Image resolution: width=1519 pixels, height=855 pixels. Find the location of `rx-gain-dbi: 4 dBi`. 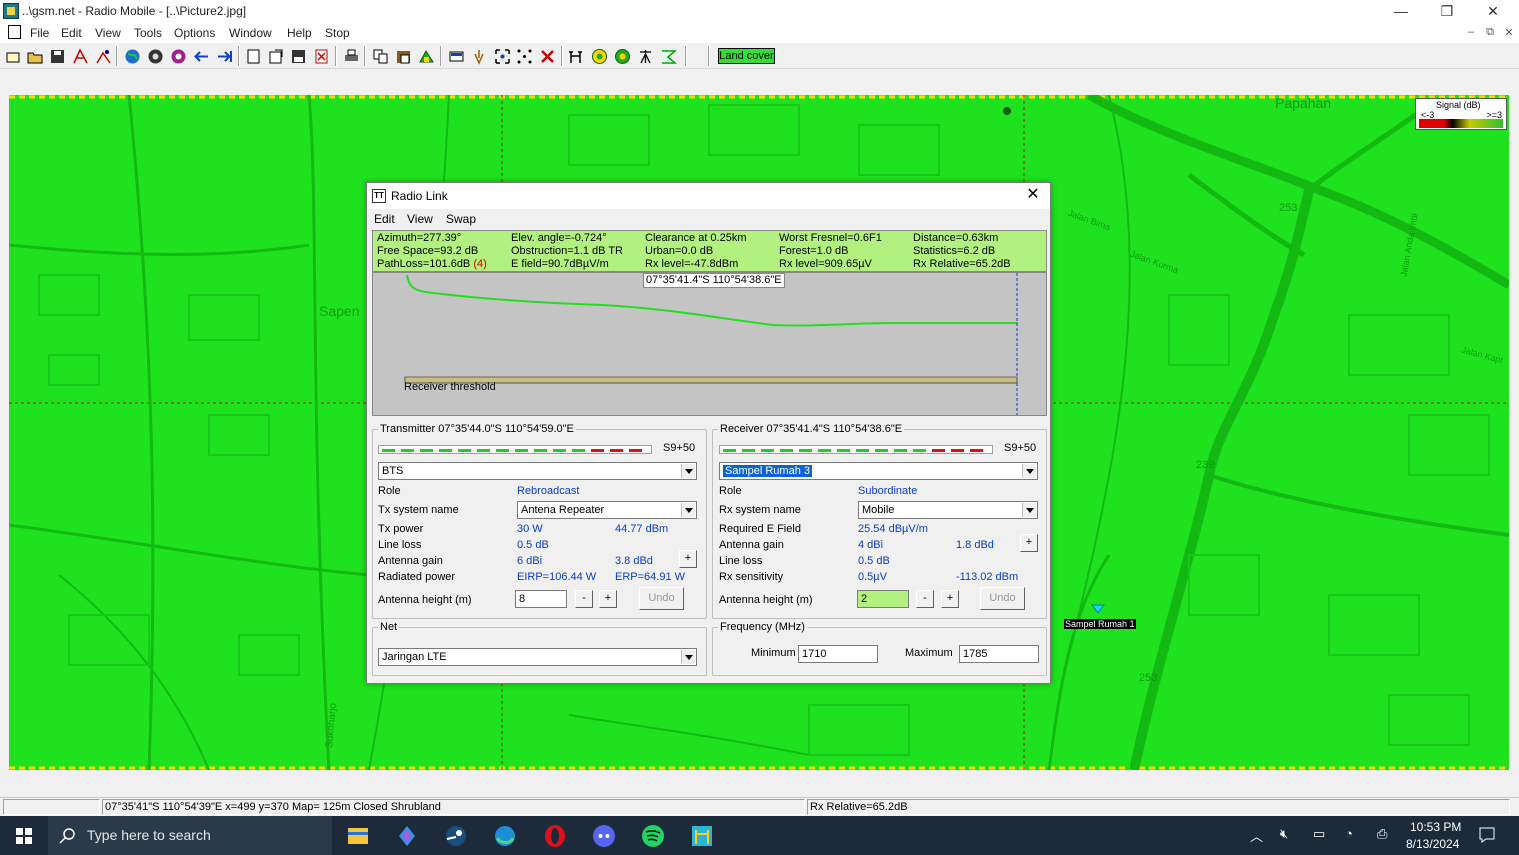

rx-gain-dbi: 4 dBi is located at coordinates (870, 545).